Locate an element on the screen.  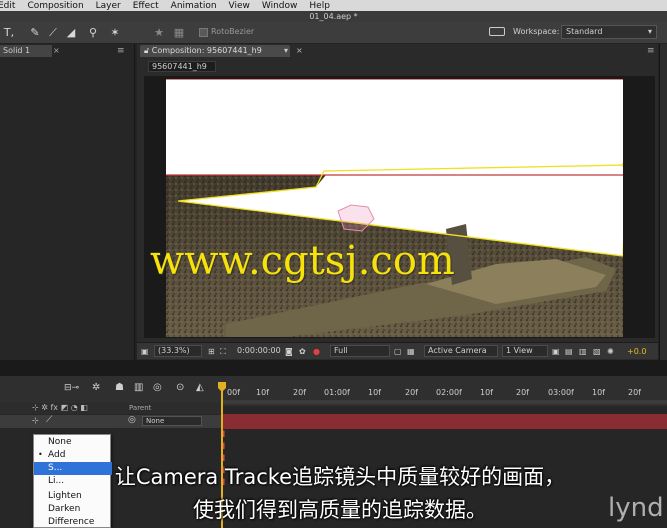
menu-view: View is located at coordinates (242, 6).